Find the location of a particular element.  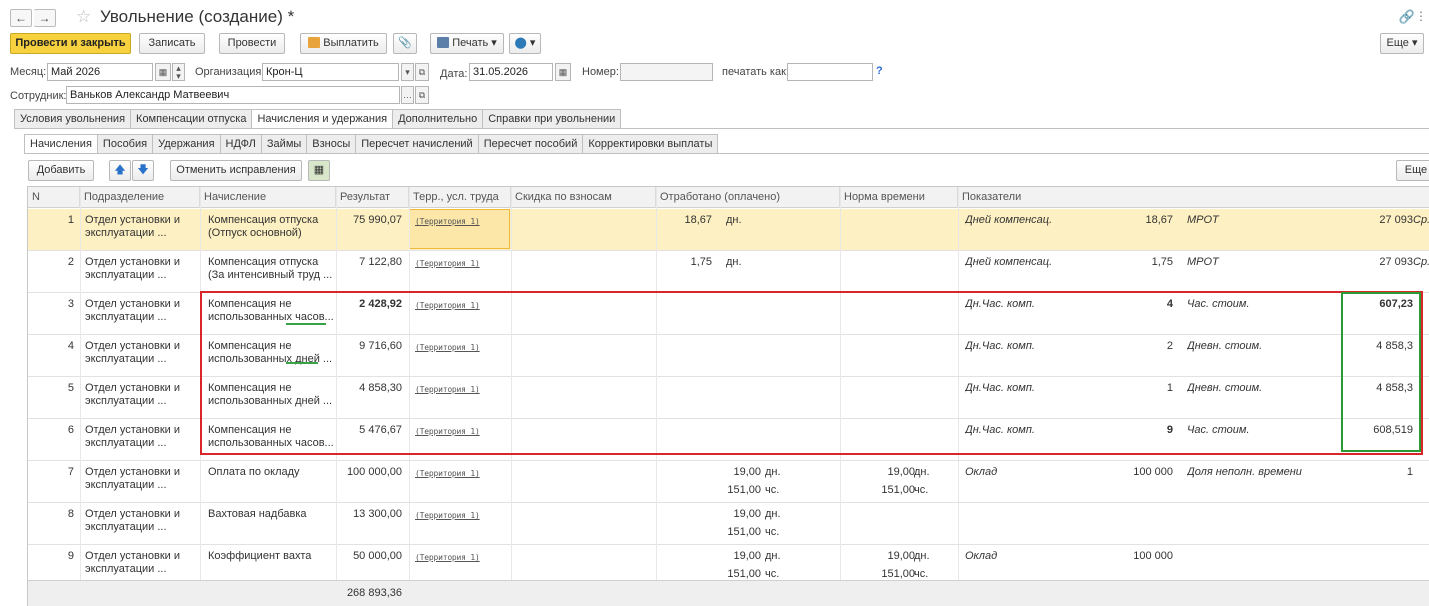

create-based-on-button: ⬤ ▾ is located at coordinates (525, 43).